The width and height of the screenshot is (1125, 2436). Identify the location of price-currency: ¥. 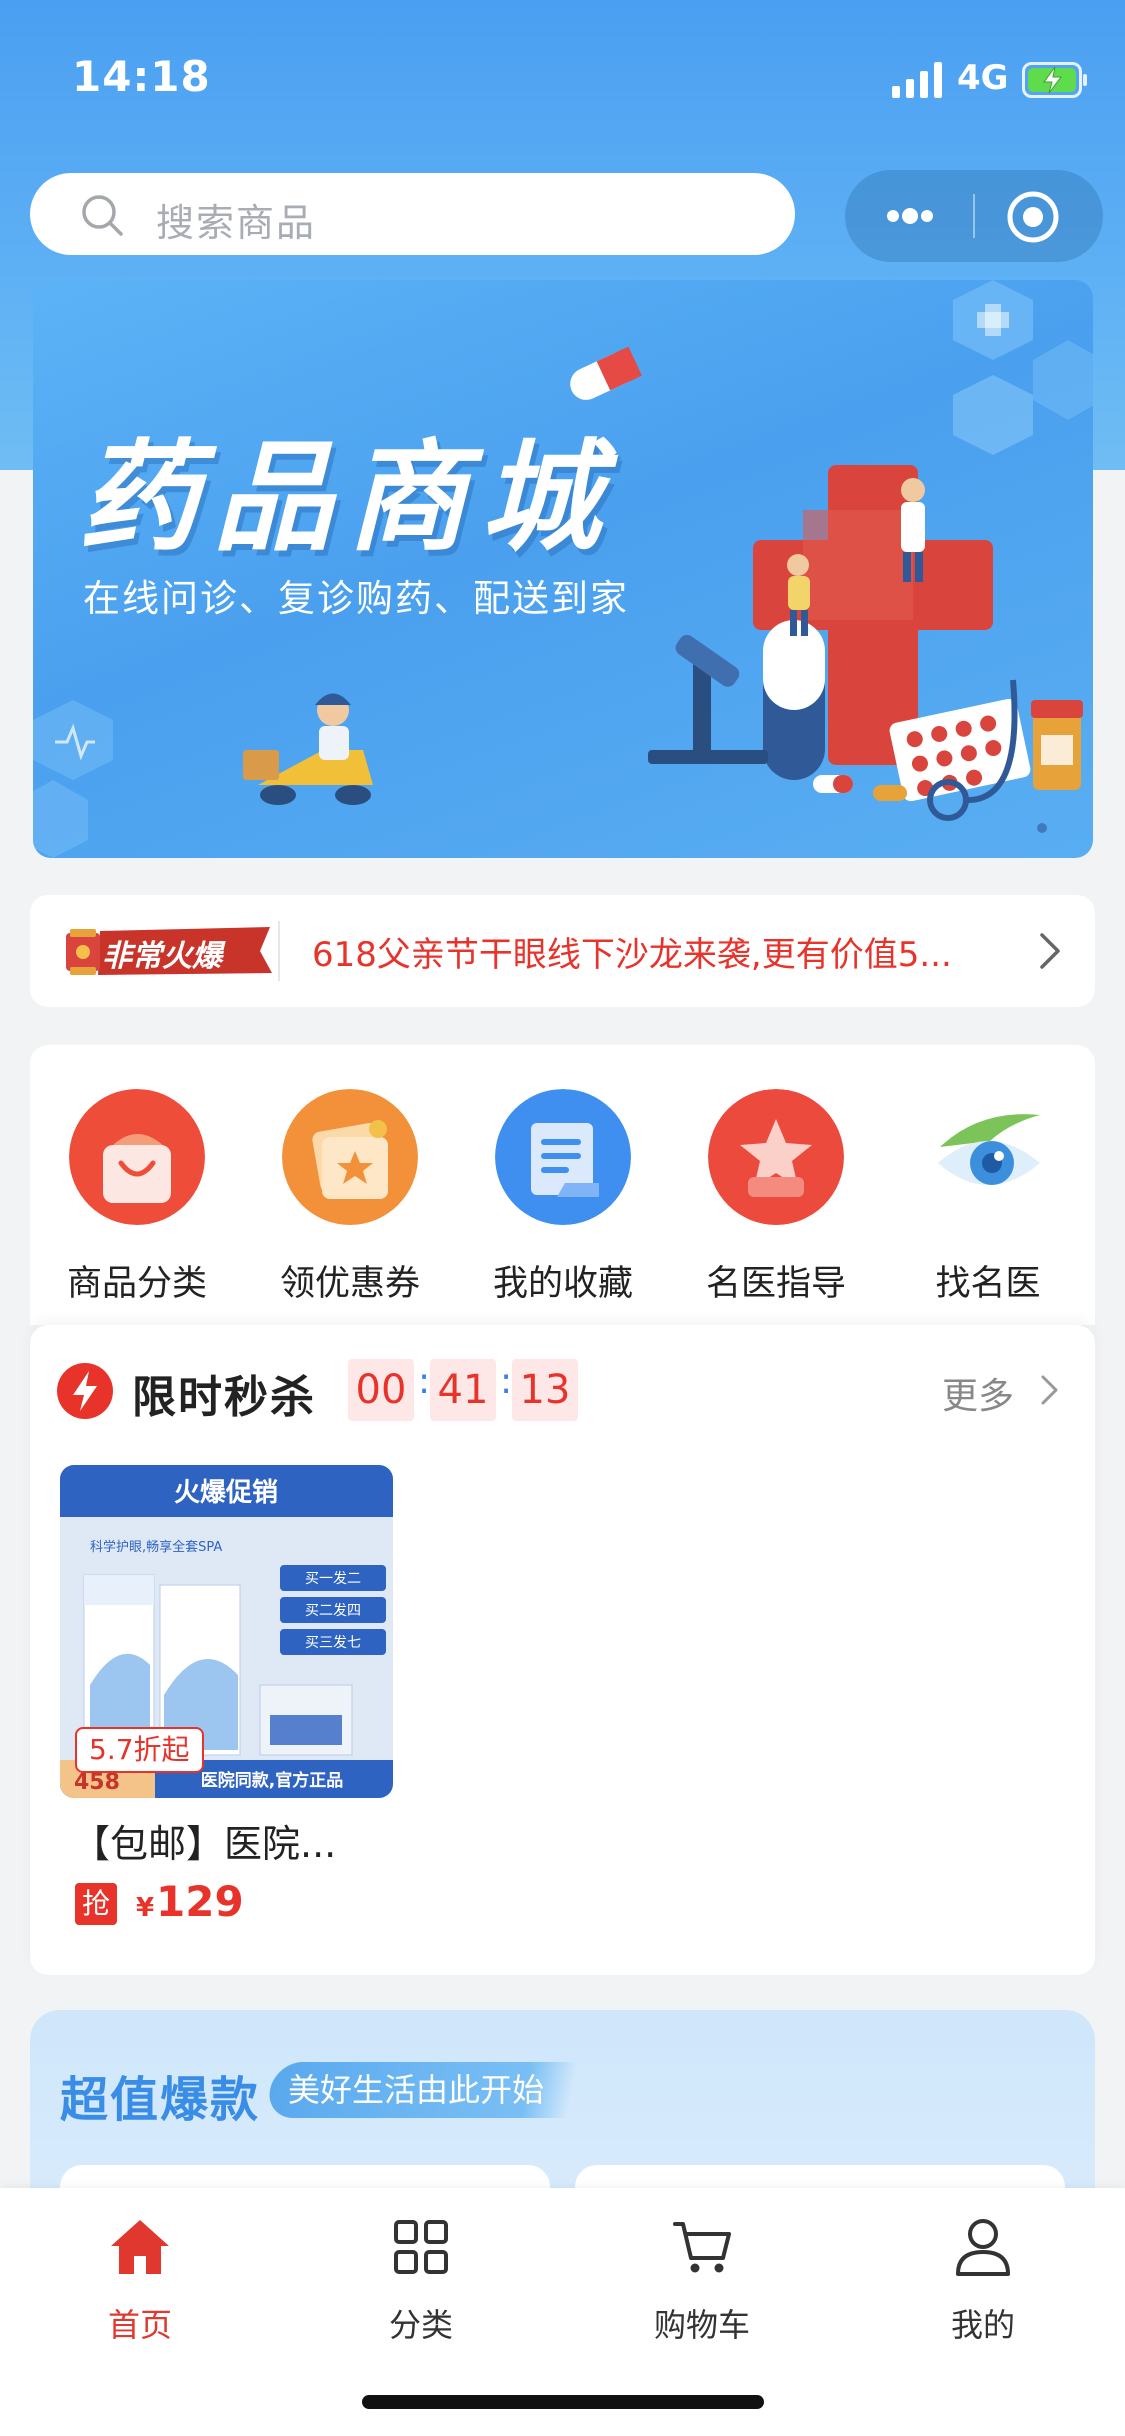
(145, 1908).